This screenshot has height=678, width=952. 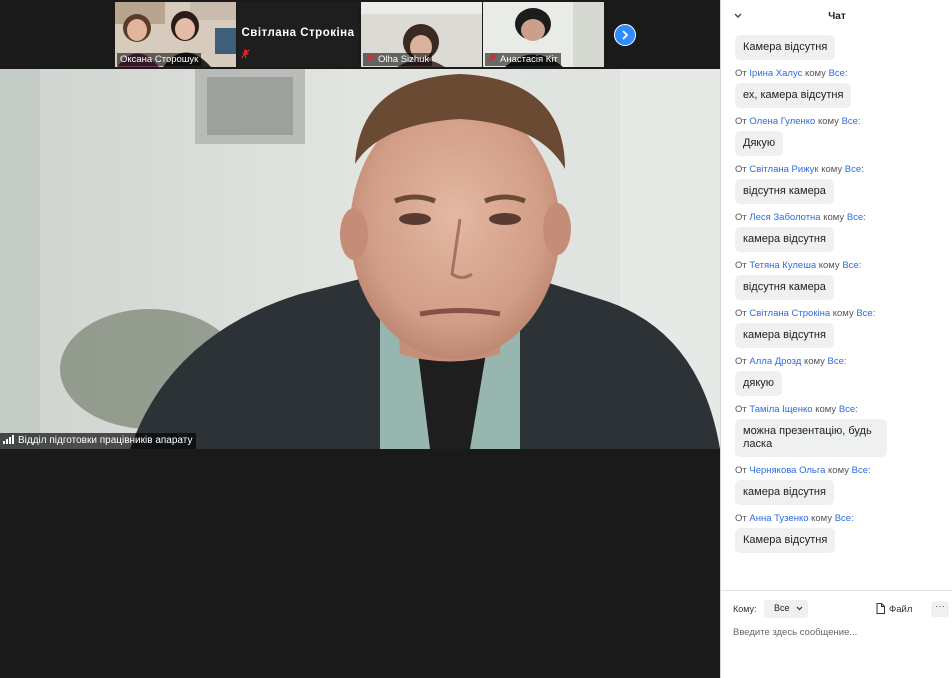 I want to click on chevron-right-icon, so click(x=625, y=35).